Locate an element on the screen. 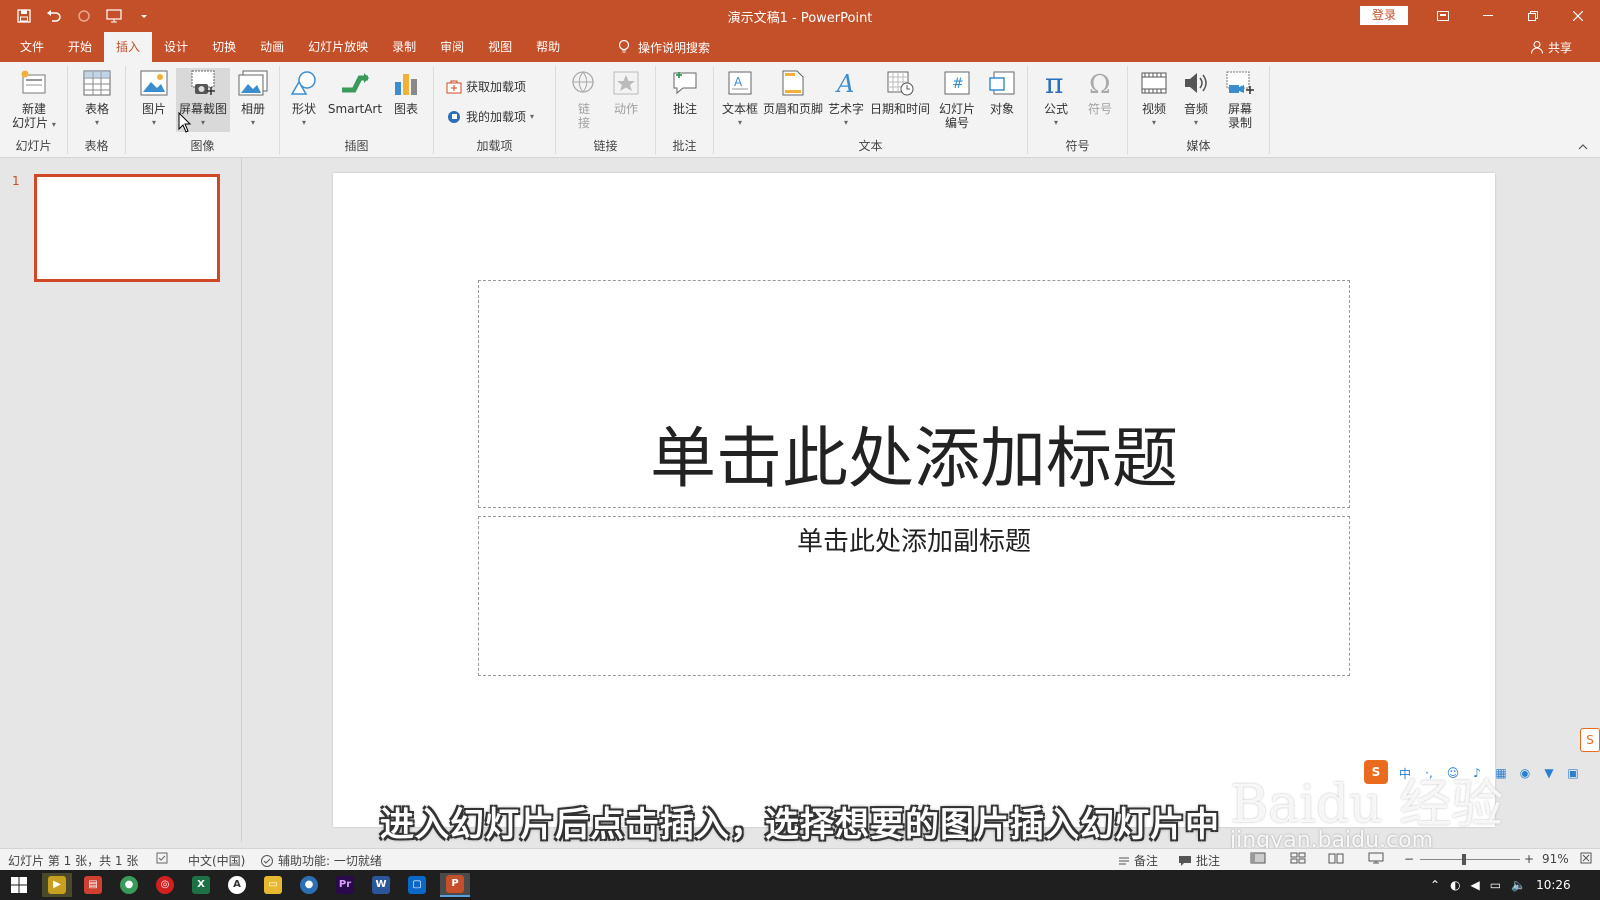 Image resolution: width=1600 pixels, height=900 pixels. tray-qq-icon: ◐ is located at coordinates (1455, 885).